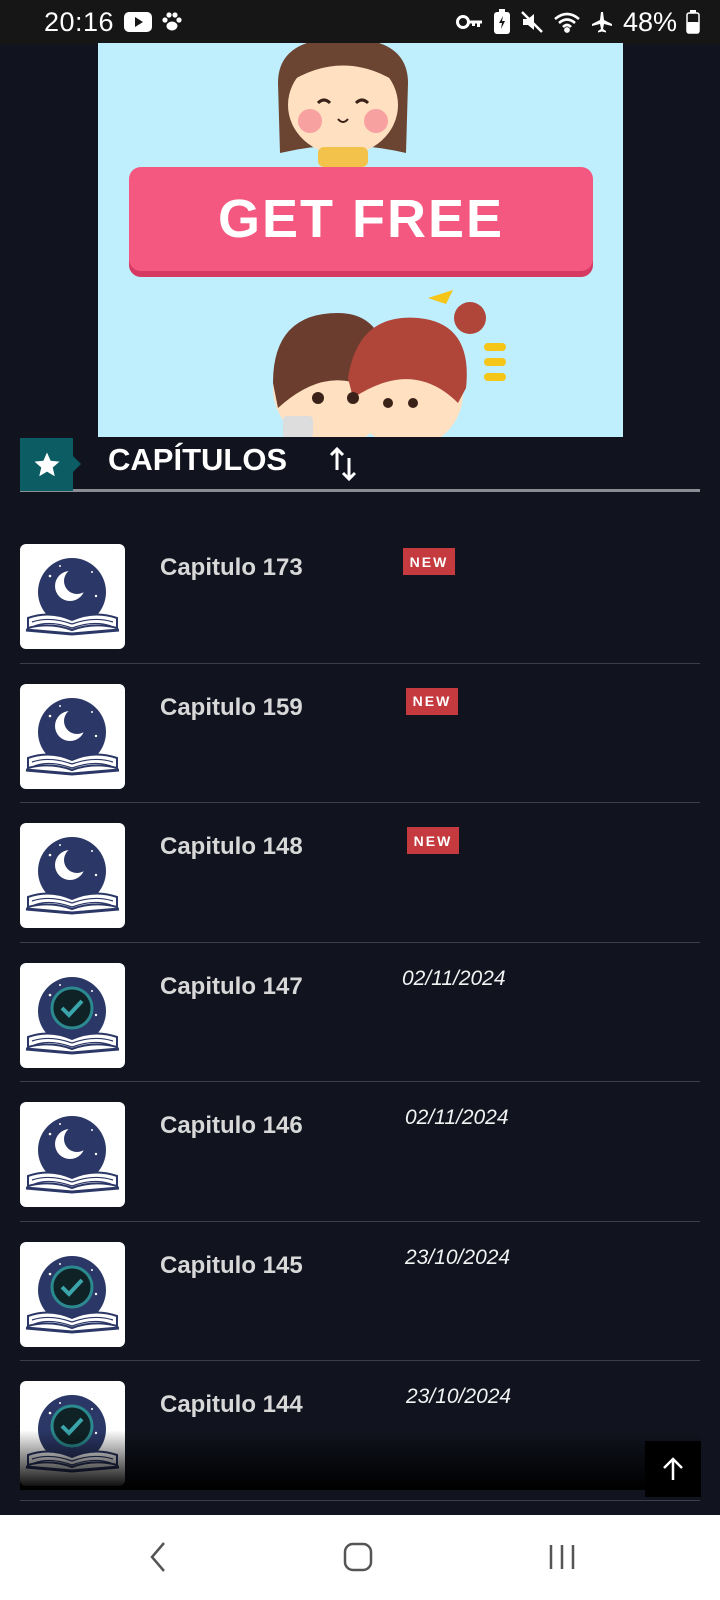 The image size is (720, 1600). What do you see at coordinates (231, 1266) in the screenshot?
I see `chapter-title: Capitulo 145` at bounding box center [231, 1266].